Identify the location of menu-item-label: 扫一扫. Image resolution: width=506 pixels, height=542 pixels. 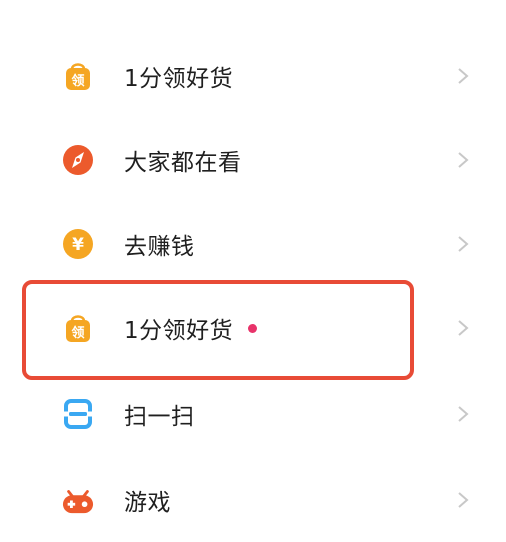
(159, 417).